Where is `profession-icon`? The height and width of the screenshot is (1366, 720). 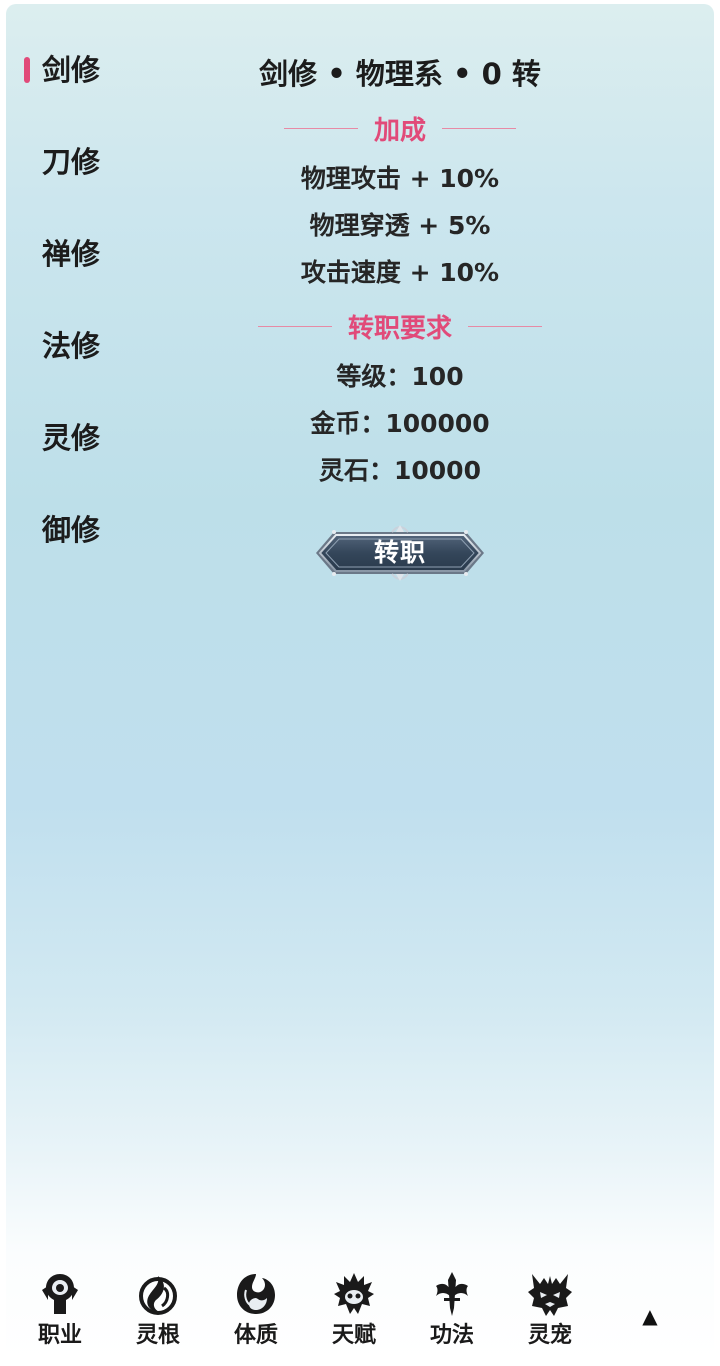 profession-icon is located at coordinates (60, 1294).